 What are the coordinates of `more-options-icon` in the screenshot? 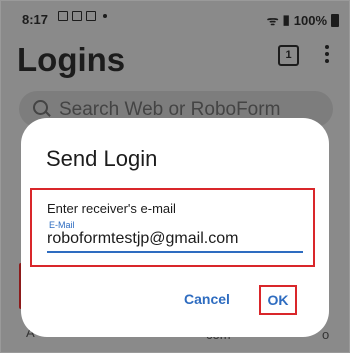 It's located at (327, 55).